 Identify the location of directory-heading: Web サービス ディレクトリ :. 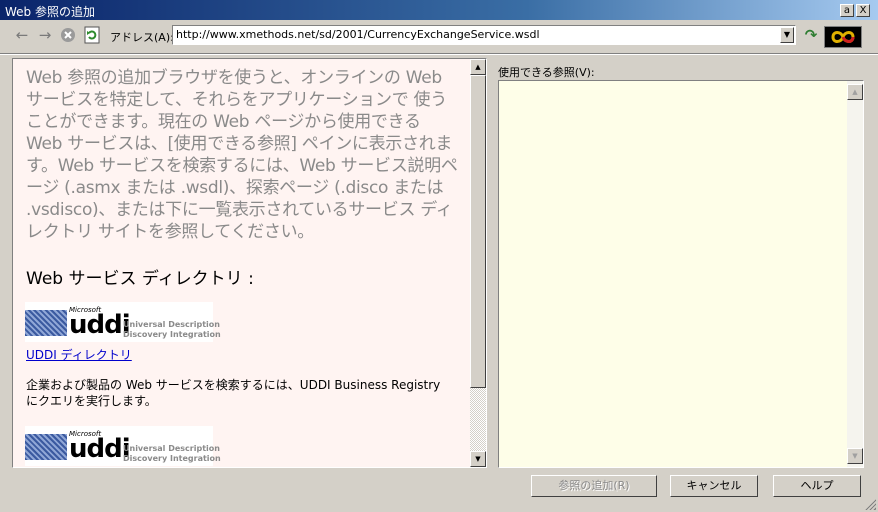
(140, 279).